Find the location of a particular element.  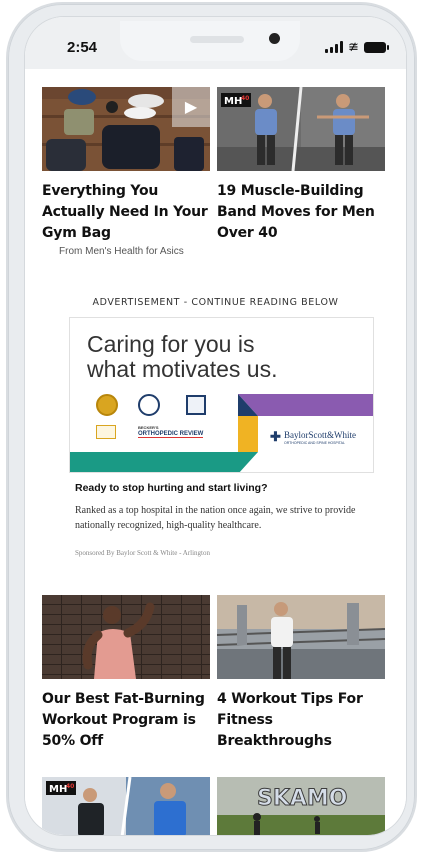

status-icons: ≇ is located at coordinates (357, 46).